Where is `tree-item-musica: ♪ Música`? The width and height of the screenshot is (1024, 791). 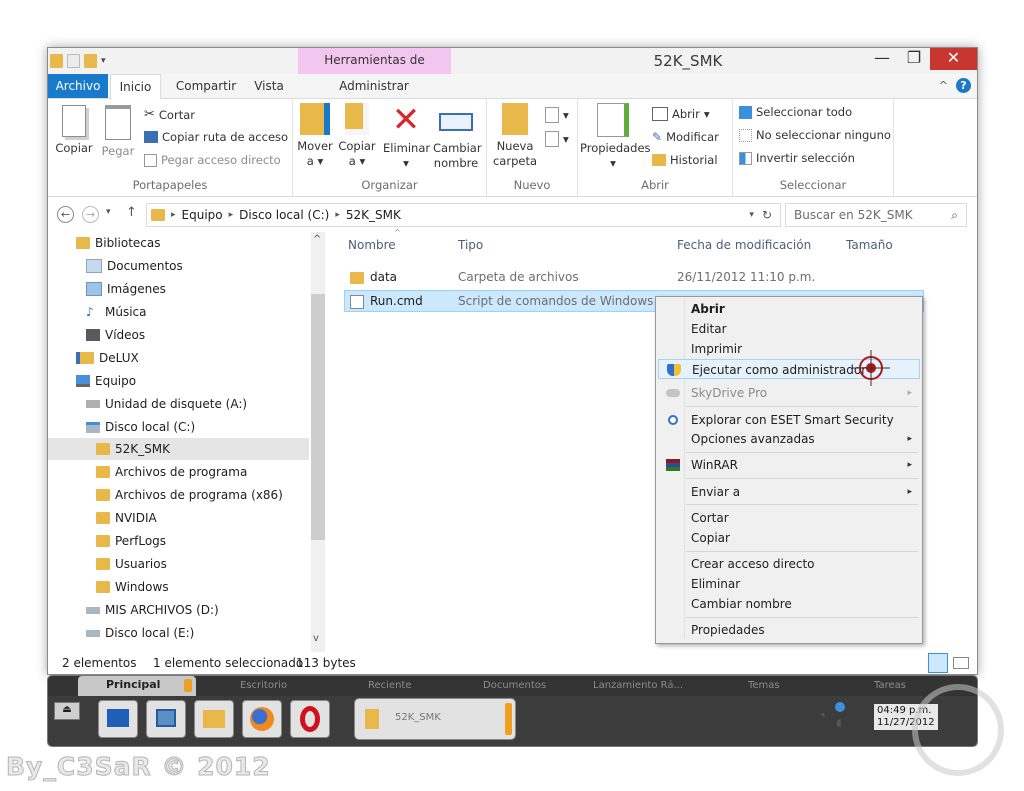 tree-item-musica: ♪ Música is located at coordinates (116, 312).